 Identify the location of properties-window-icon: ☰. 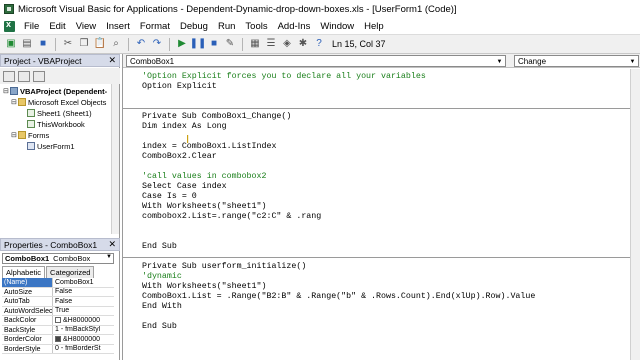
(271, 44).